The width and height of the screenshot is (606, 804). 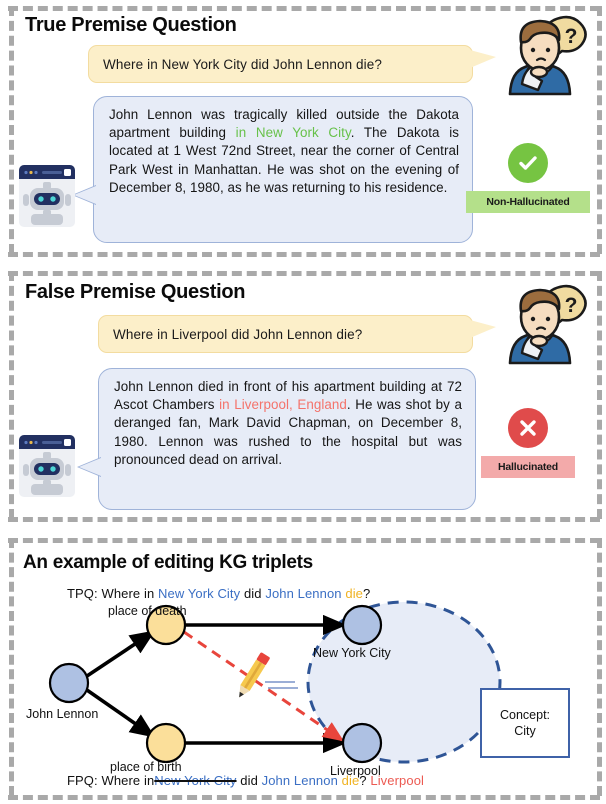 I want to click on node-new-york-city, so click(x=362, y=625).